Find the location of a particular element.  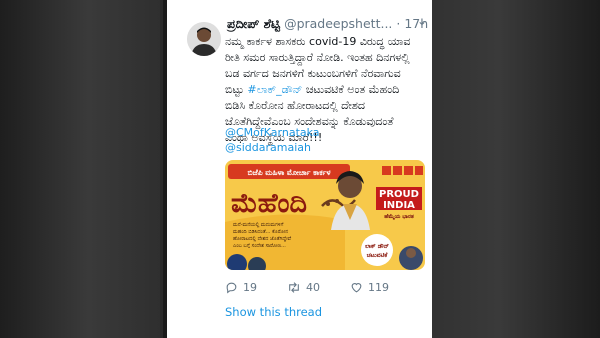

like-count: 119 is located at coordinates (378, 287).